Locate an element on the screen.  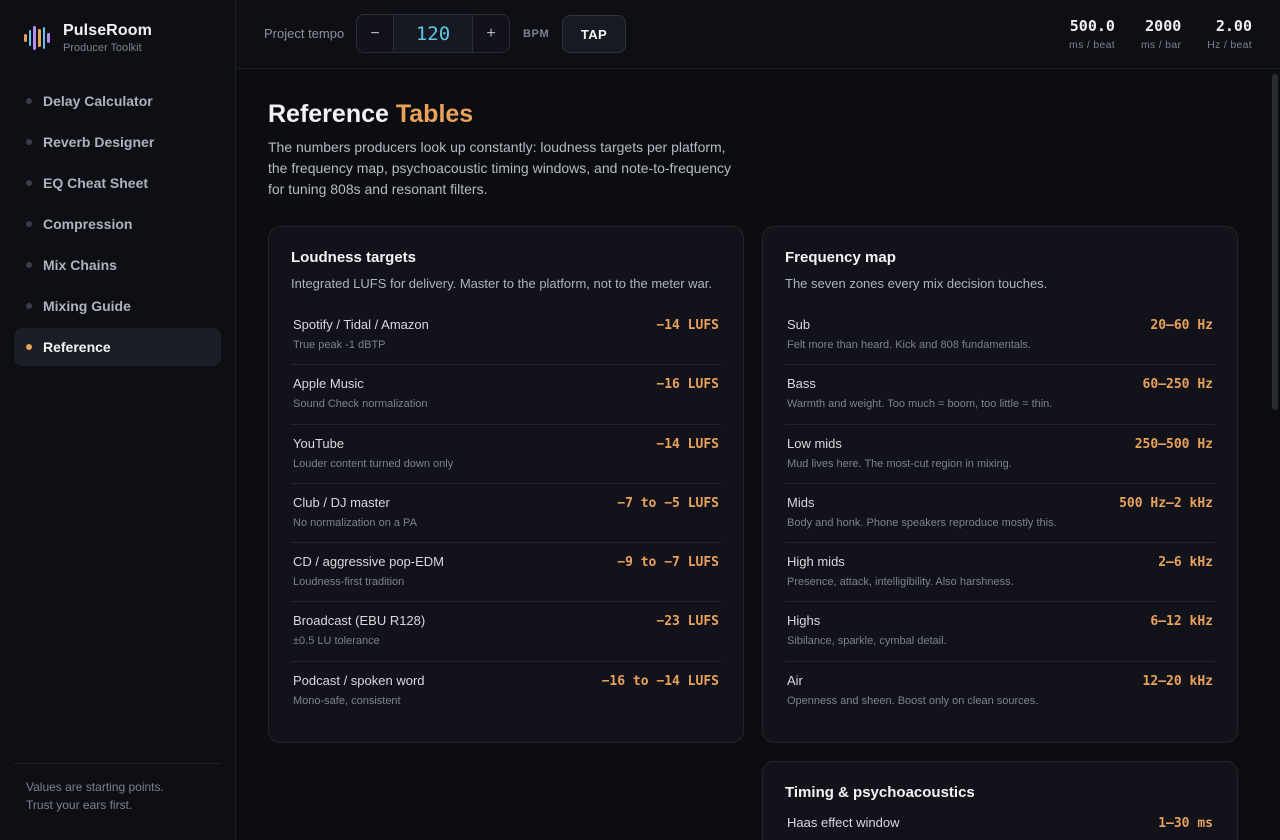
row-text: Broadcast (EBU R128) ±0.5 LU tolerance is located at coordinates (359, 630).